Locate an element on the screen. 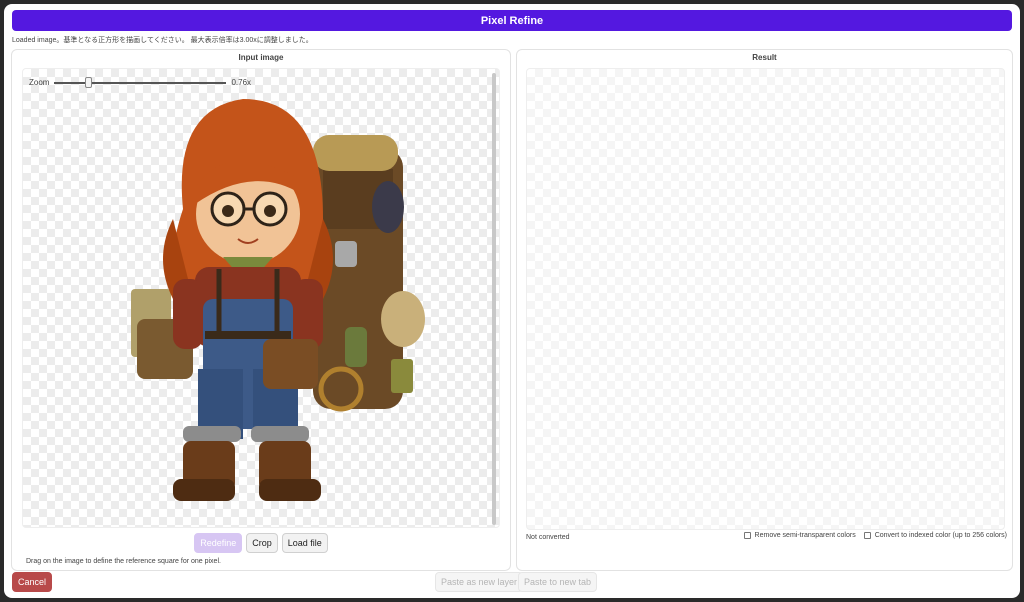 The height and width of the screenshot is (602, 1024). result-status: Not converted is located at coordinates (548, 537).